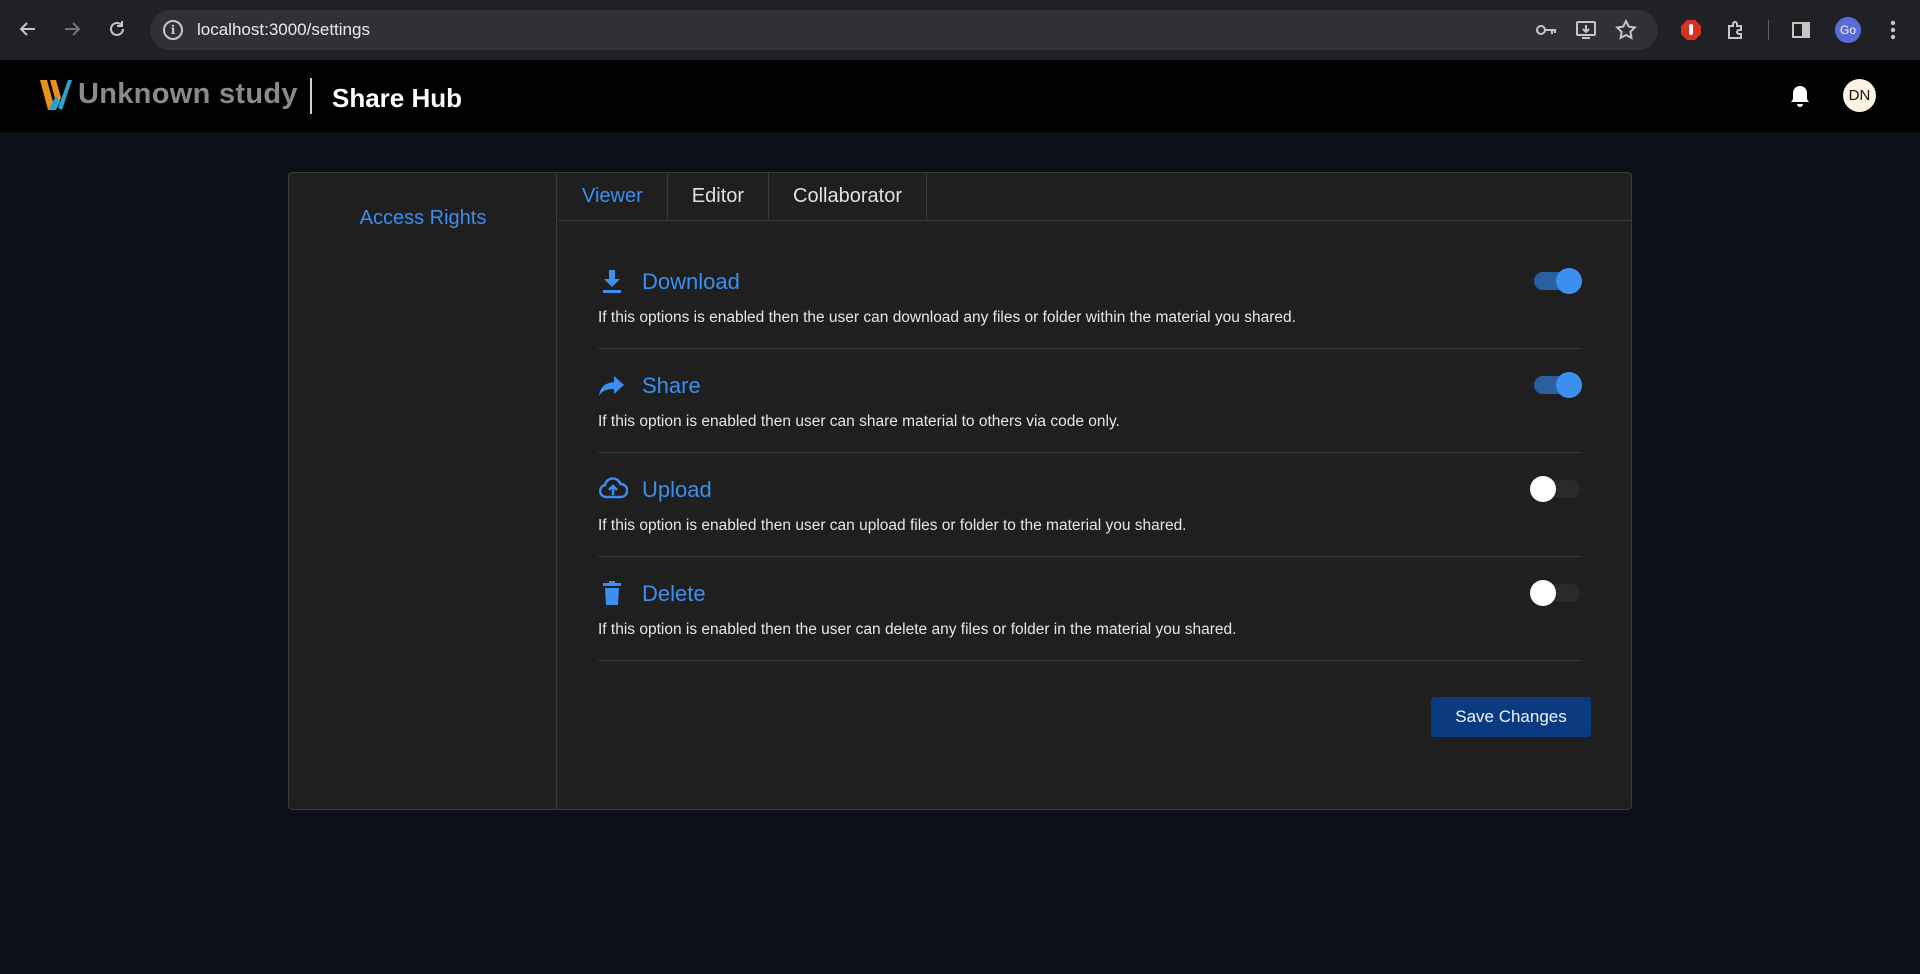 This screenshot has height=974, width=1920. What do you see at coordinates (719, 196) in the screenshot?
I see `tab-editor: Editor` at bounding box center [719, 196].